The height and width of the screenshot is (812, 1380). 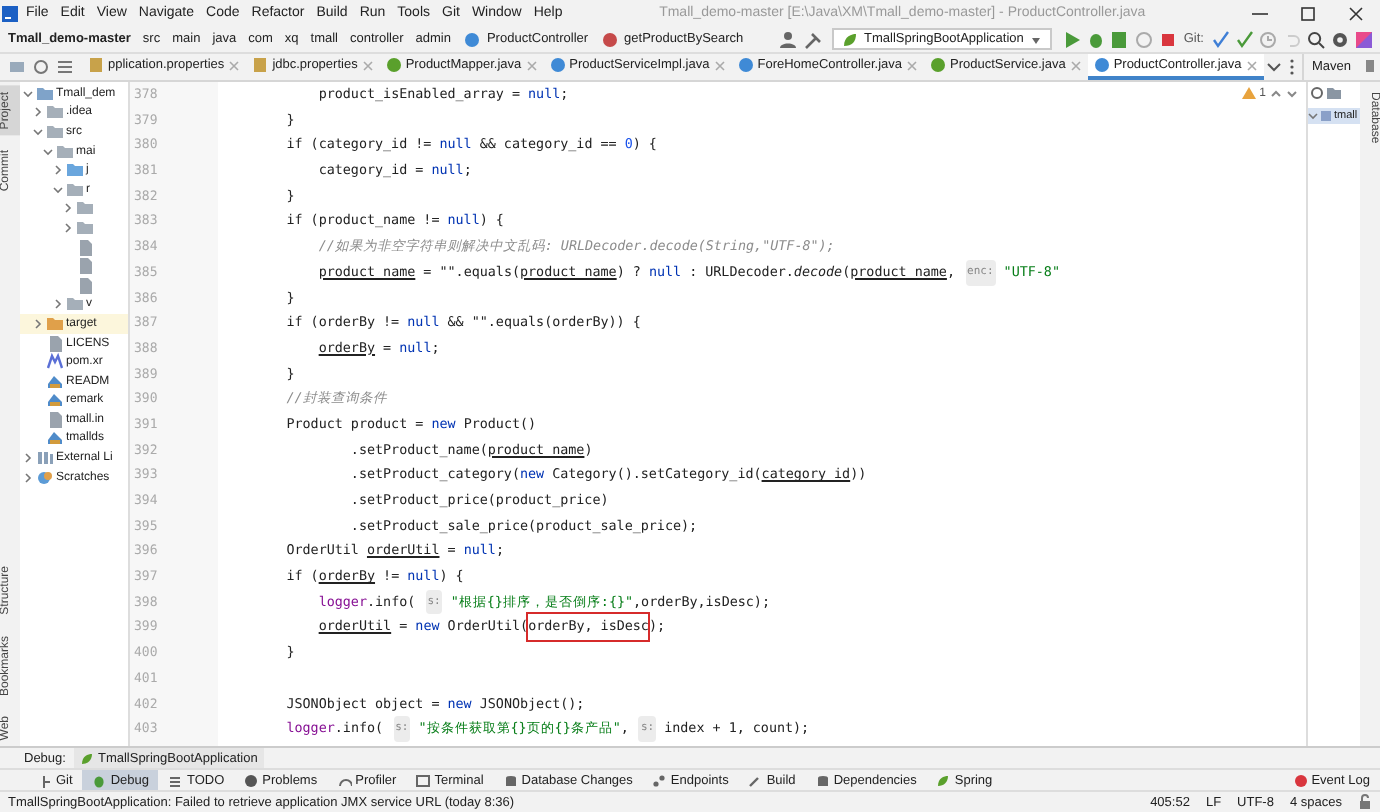 What do you see at coordinates (55, 362) in the screenshot?
I see `maven-file-icon` at bounding box center [55, 362].